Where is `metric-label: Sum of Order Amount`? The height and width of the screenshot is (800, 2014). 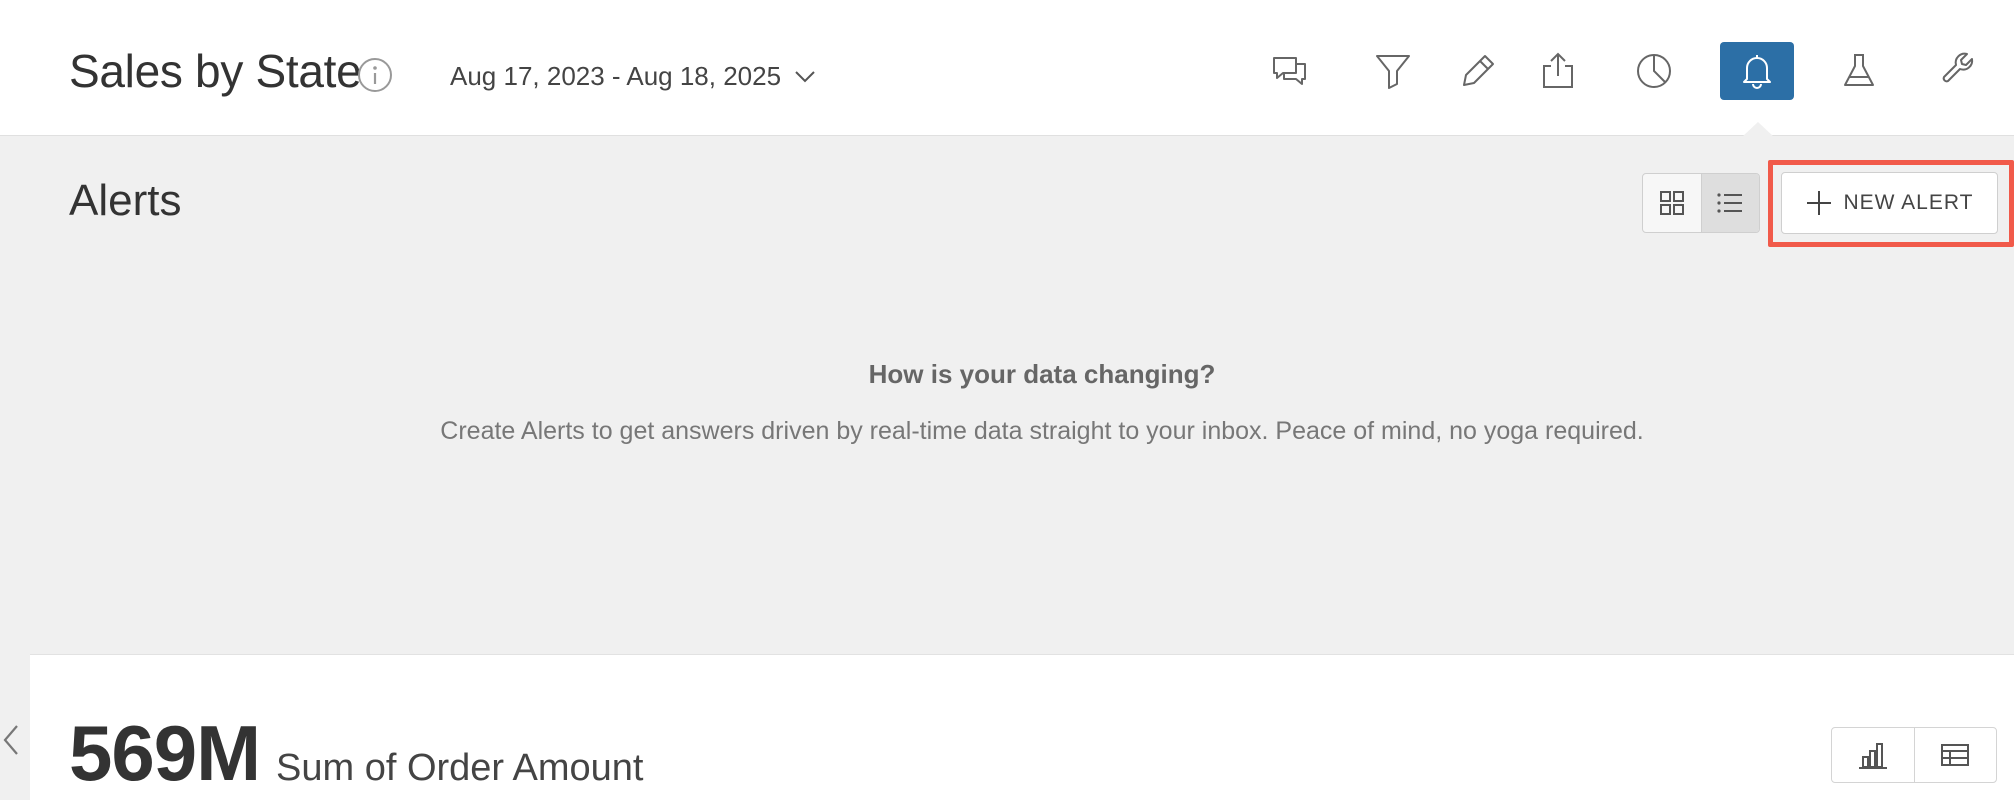 metric-label: Sum of Order Amount is located at coordinates (460, 768).